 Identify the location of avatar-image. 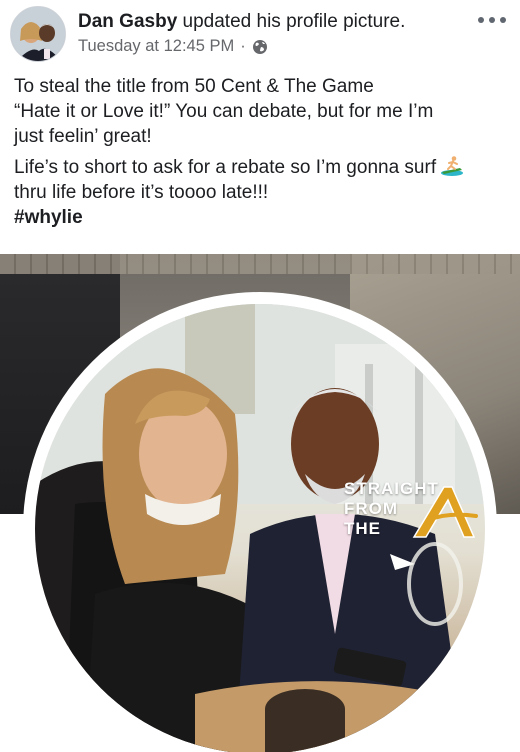
(38, 34).